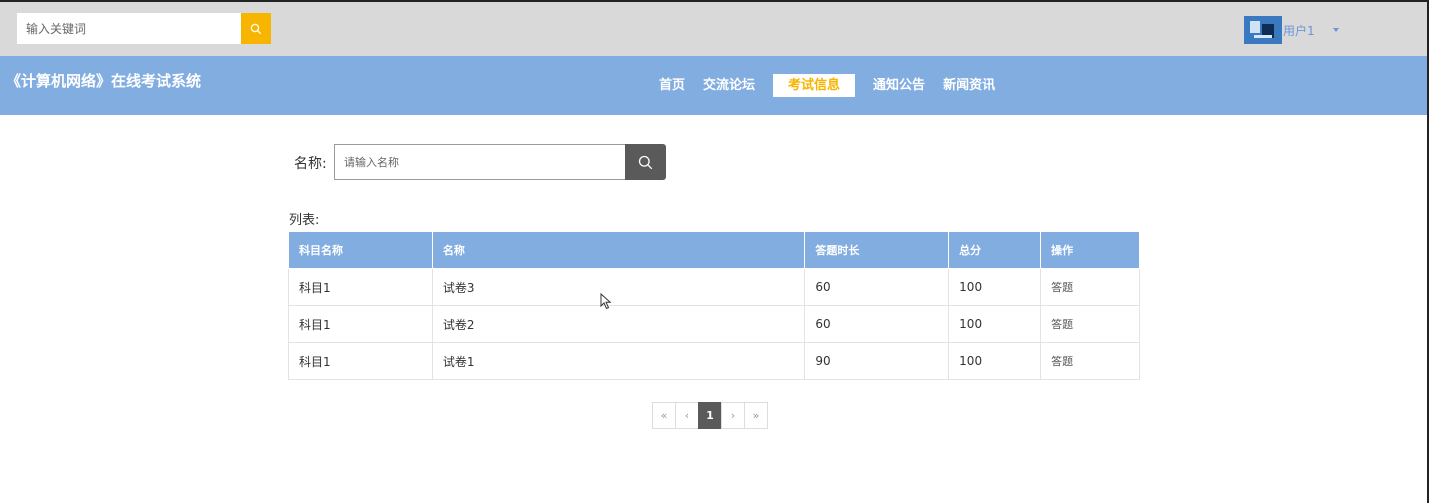 This screenshot has width=1429, height=503. What do you see at coordinates (877, 361) in the screenshot?
I see `cell-duration: 90` at bounding box center [877, 361].